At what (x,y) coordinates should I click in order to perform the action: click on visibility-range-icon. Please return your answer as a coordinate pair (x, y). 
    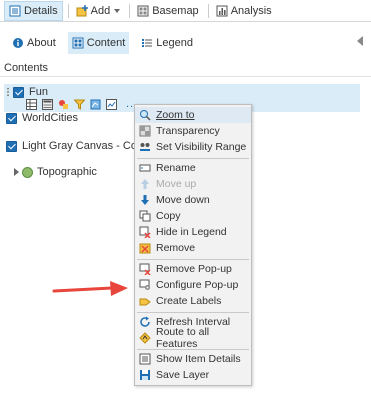
    Looking at the image, I should click on (145, 147).